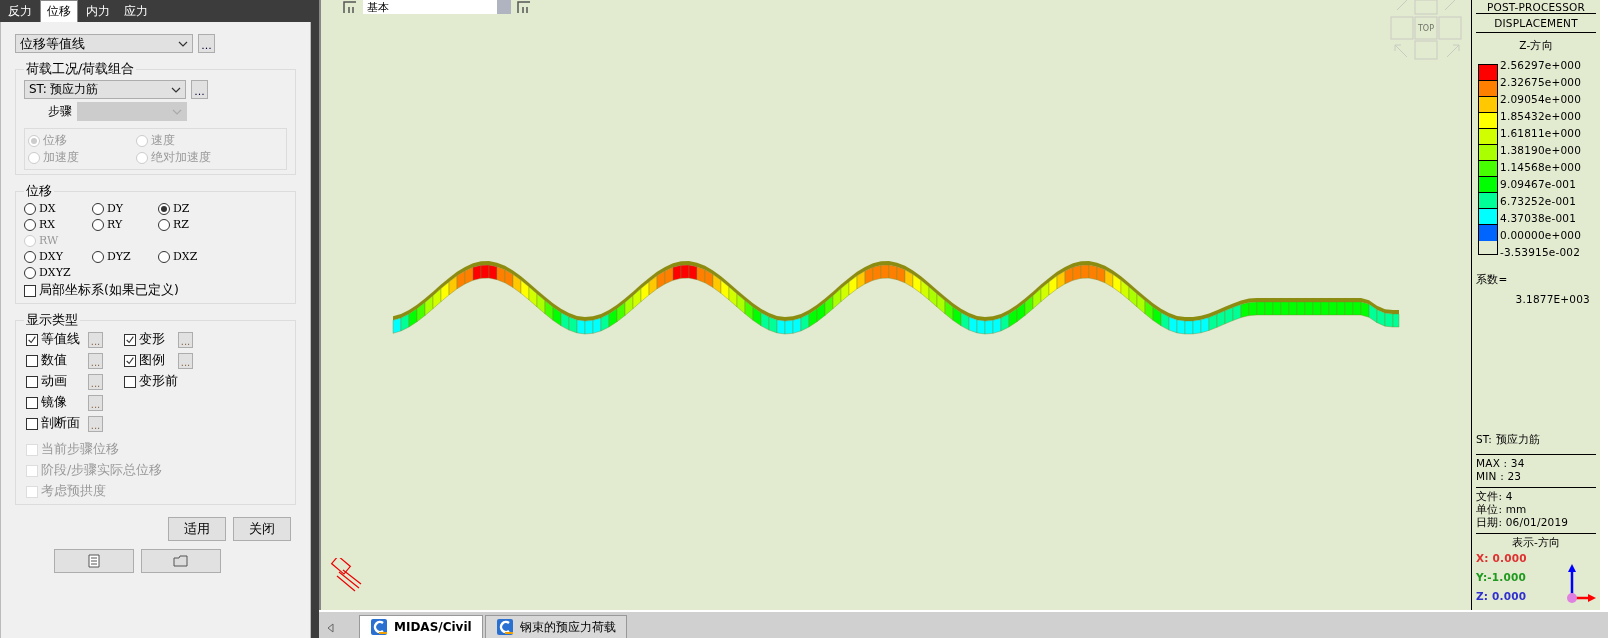  I want to click on radio-option: DXYZ, so click(58, 272).